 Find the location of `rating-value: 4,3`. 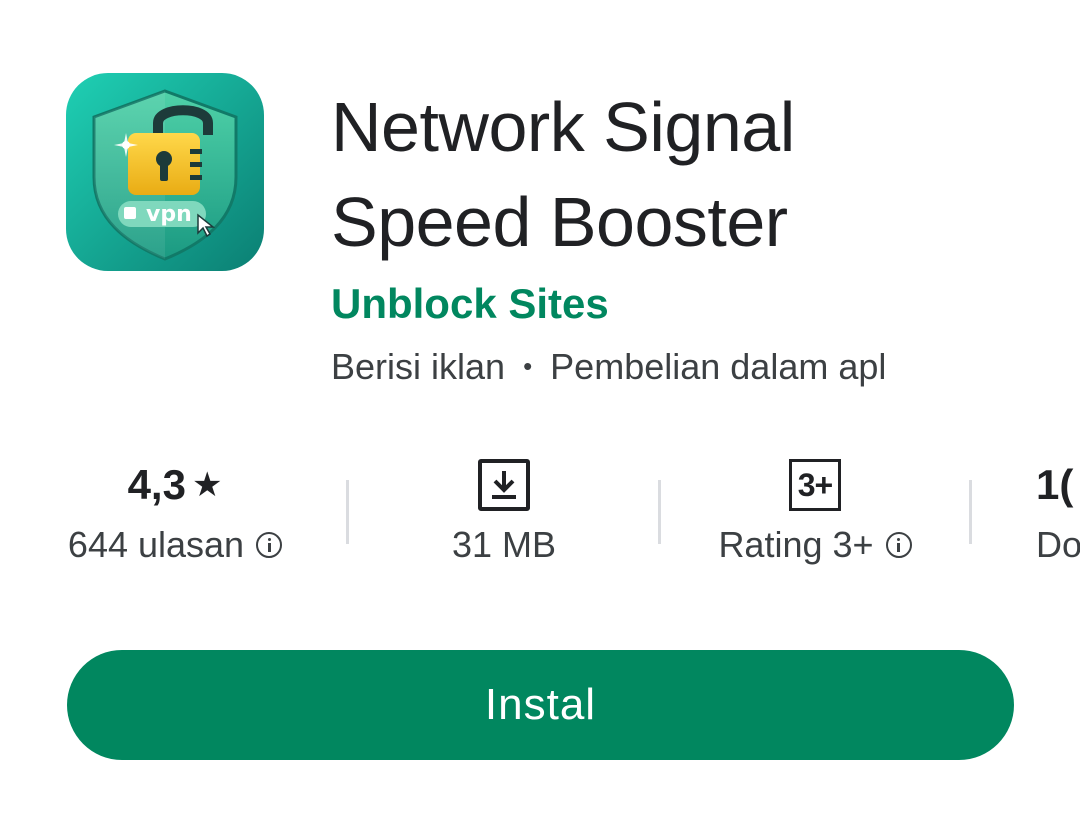

rating-value: 4,3 is located at coordinates (156, 484).